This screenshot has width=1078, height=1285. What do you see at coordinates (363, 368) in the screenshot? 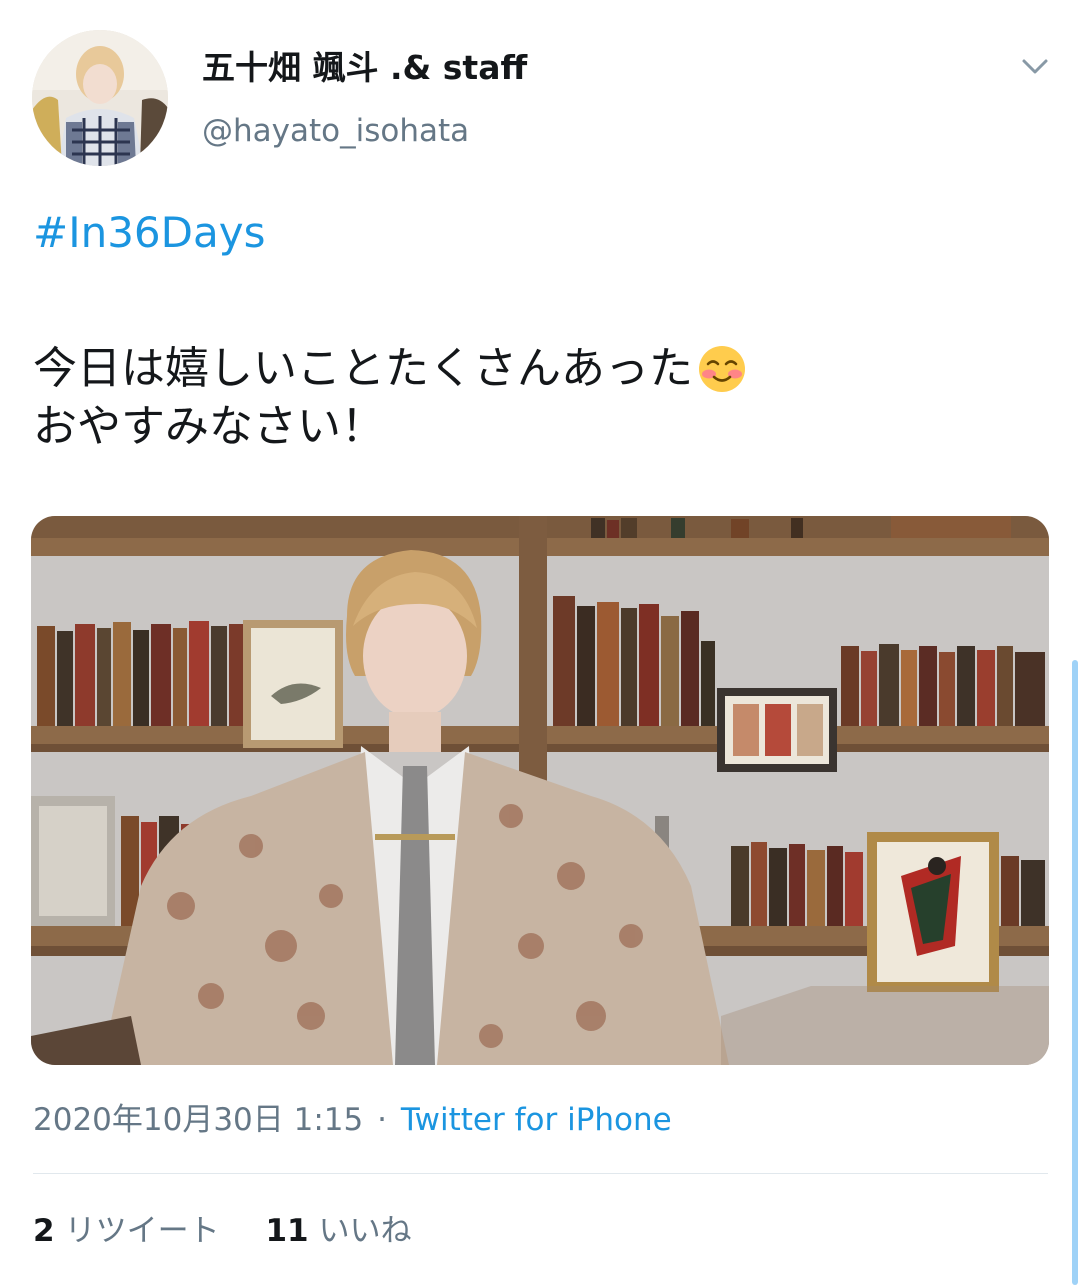
I see `tweet-text-line-1-text: 今日は嬉しいことたくさんあった` at bounding box center [363, 368].